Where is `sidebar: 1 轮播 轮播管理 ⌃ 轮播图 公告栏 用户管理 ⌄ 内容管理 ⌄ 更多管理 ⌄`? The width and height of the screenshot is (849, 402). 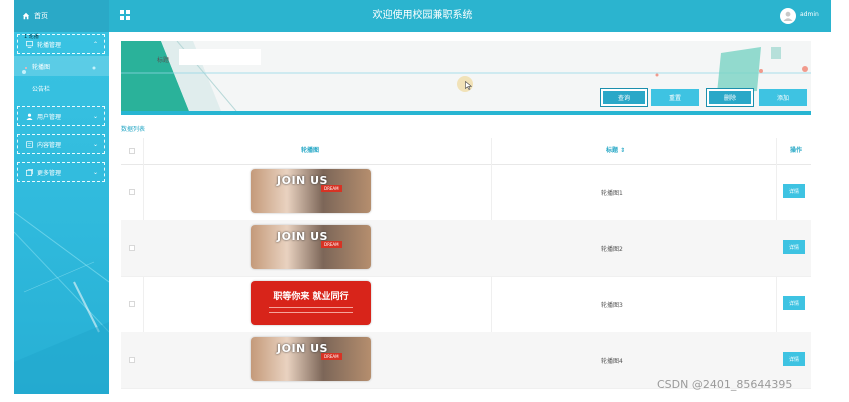
sidebar: 1 轮播 轮播管理 ⌃ 轮播图 公告栏 用户管理 ⌄ 内容管理 ⌄ 更多管理 ⌄ is located at coordinates (61, 213).